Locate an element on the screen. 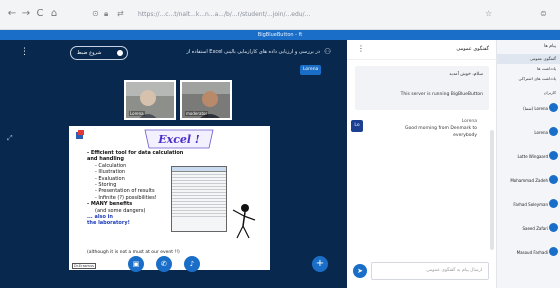 Image resolution: width=560 pixels, height=288 pixels. slide-title: Excel ! is located at coordinates (179, 139).